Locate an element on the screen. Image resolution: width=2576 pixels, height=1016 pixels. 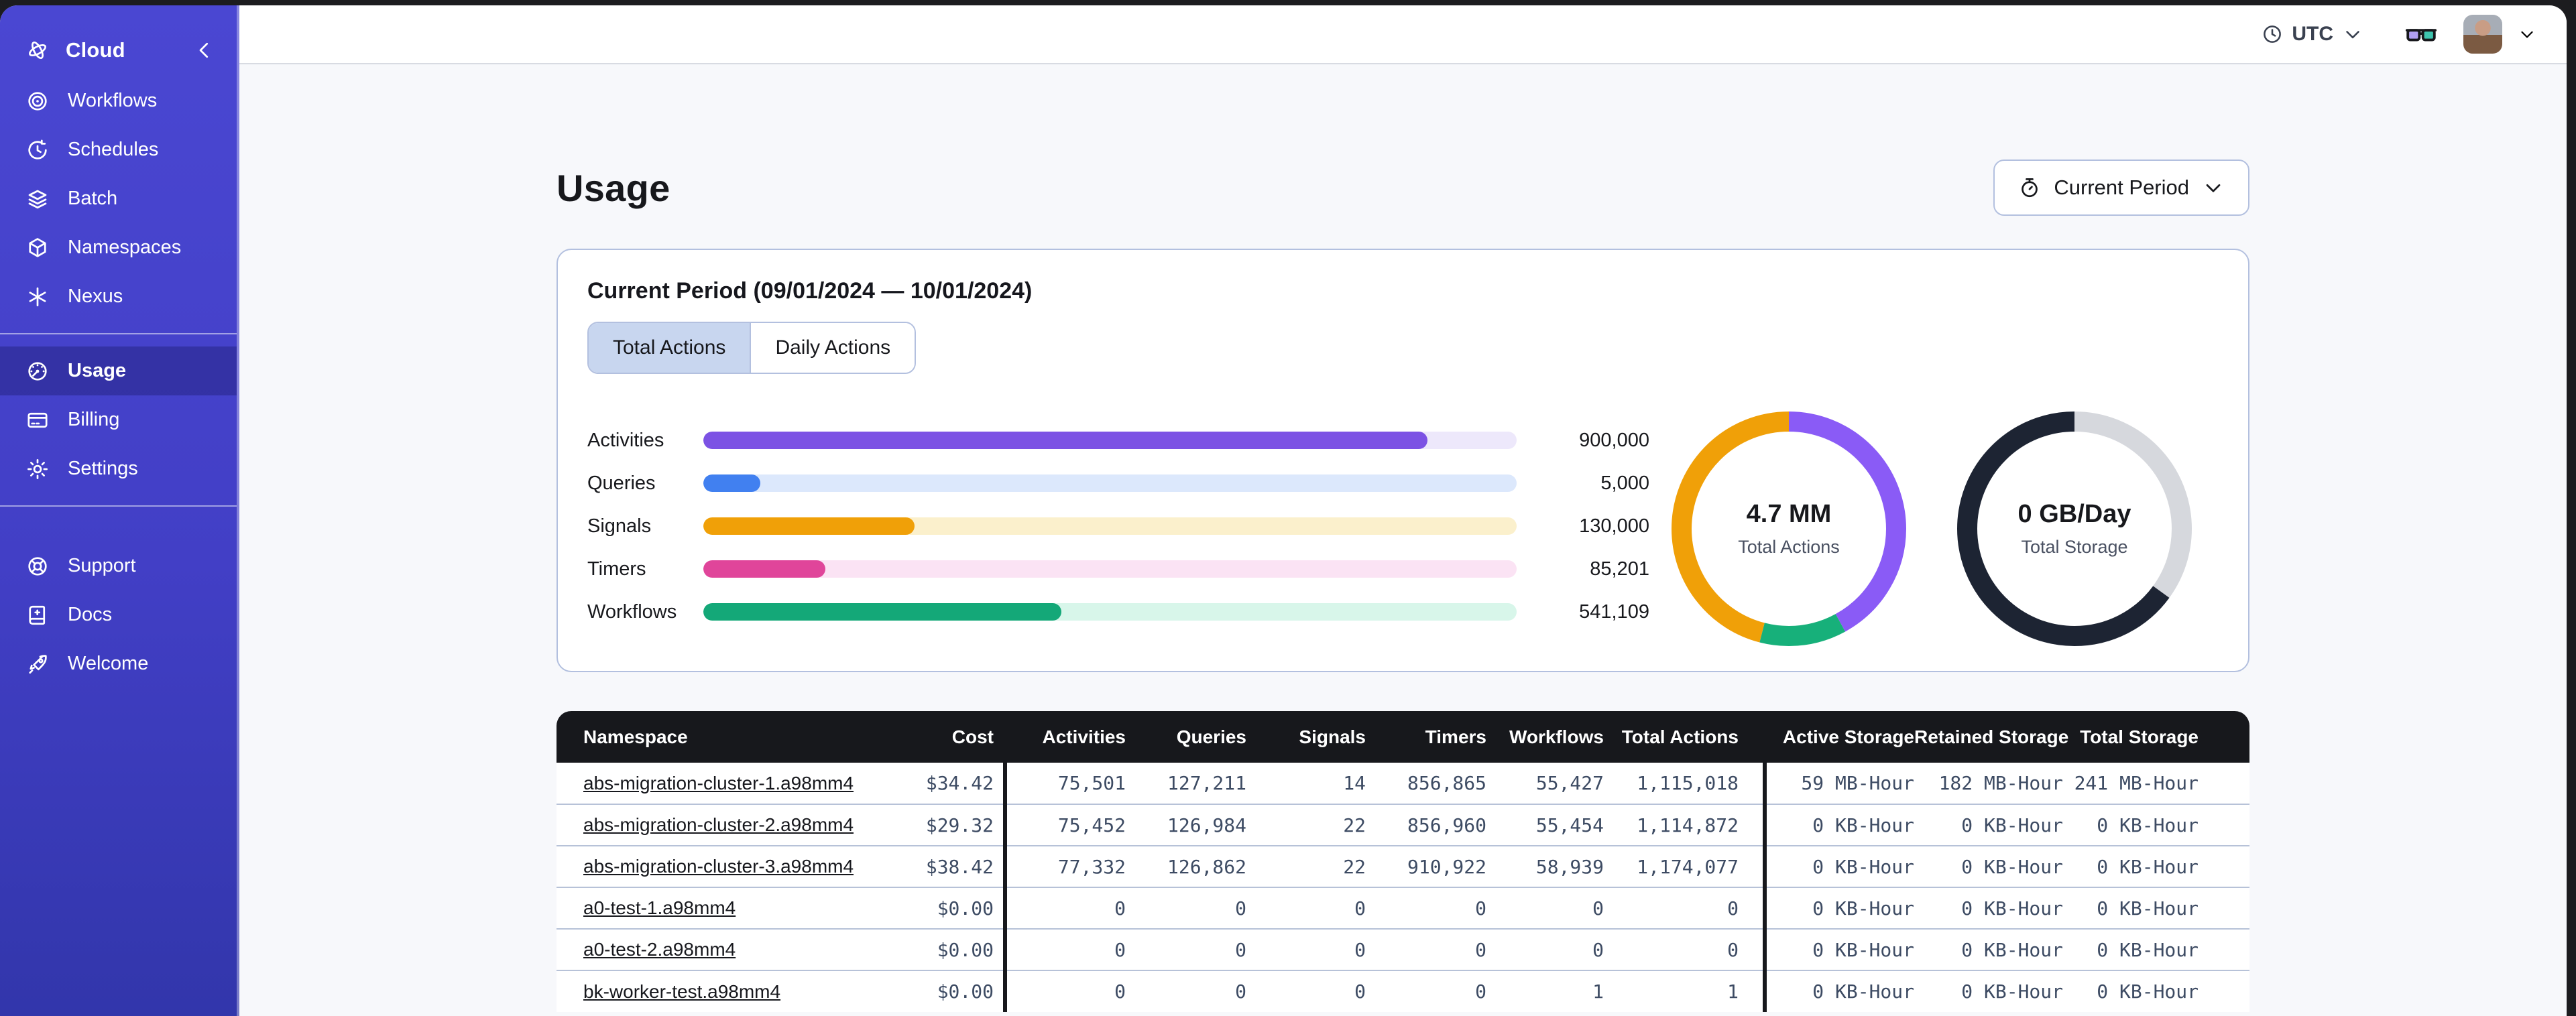
cell-timers: 856,865 is located at coordinates (1446, 783).